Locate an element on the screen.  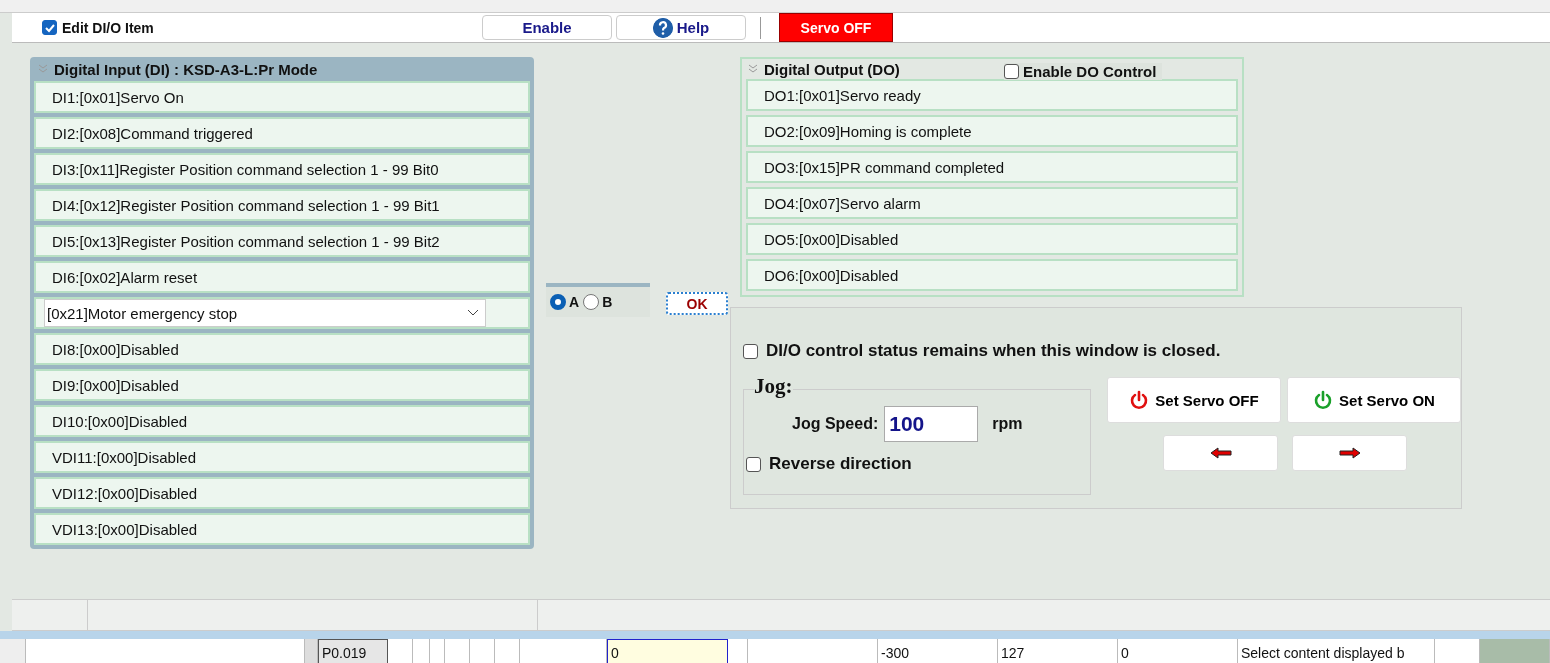
checkbox-label: Enable DO Control is located at coordinates (1090, 71).